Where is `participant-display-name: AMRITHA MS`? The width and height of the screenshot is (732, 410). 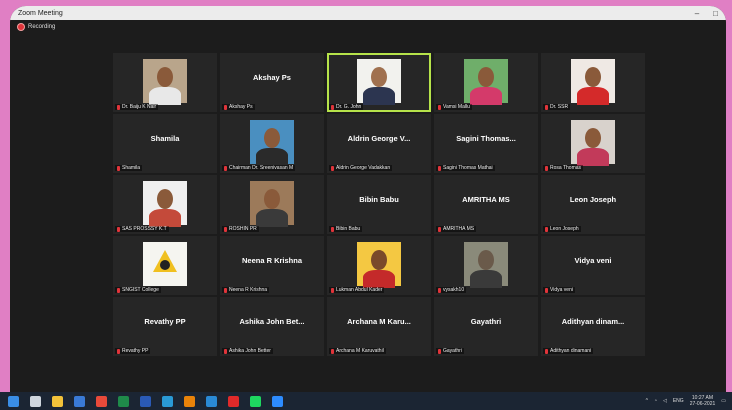
participant-display-name: AMRITHA MS is located at coordinates (486, 199).